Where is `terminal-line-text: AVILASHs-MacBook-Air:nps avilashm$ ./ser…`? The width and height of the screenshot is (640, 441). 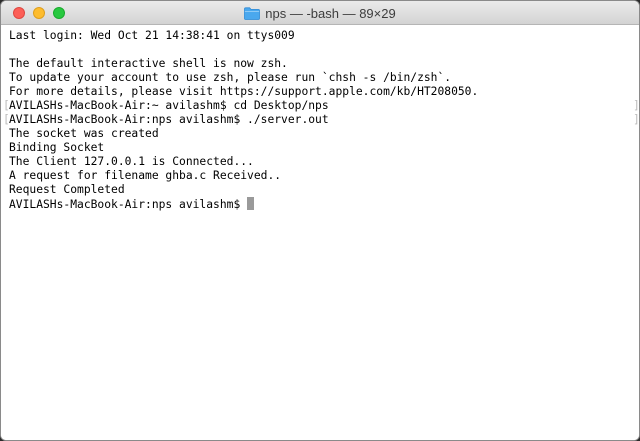
terminal-line-text: AVILASHs-MacBook-Air:nps avilashm$ ./ser… is located at coordinates (169, 119).